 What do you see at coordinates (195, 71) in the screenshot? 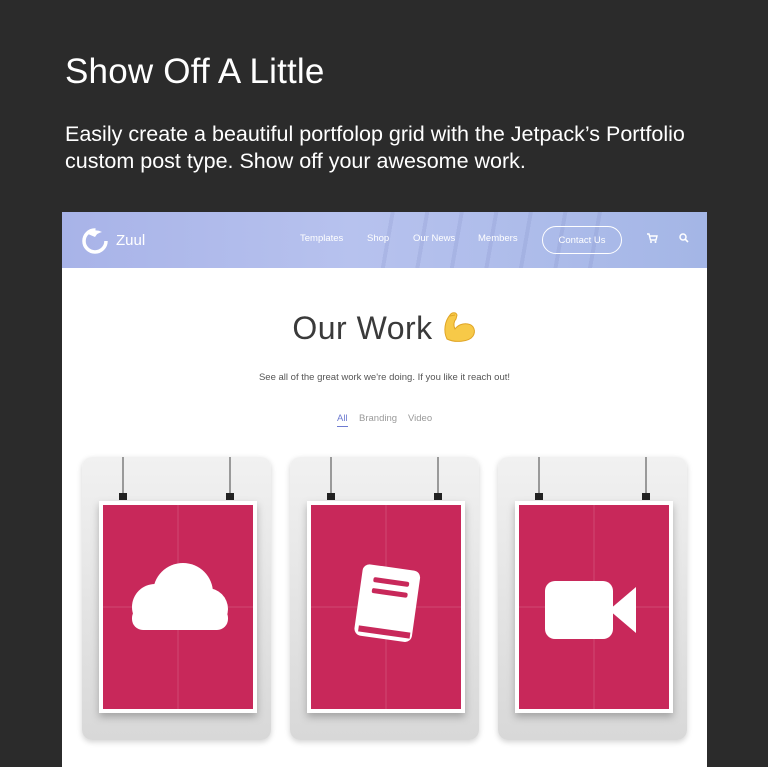
I see `promo-headline: Show Off A Little` at bounding box center [195, 71].